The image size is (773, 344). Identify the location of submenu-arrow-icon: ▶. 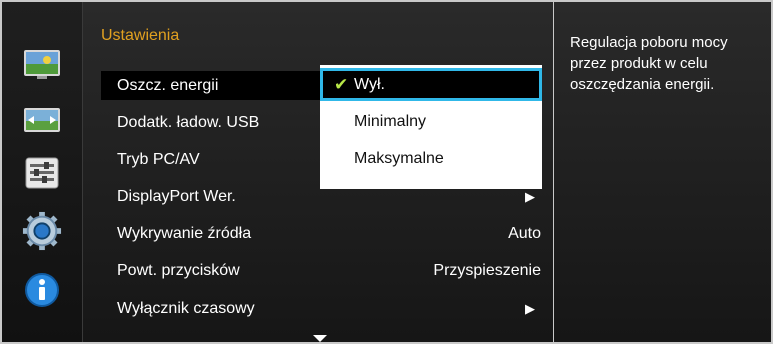
(530, 308).